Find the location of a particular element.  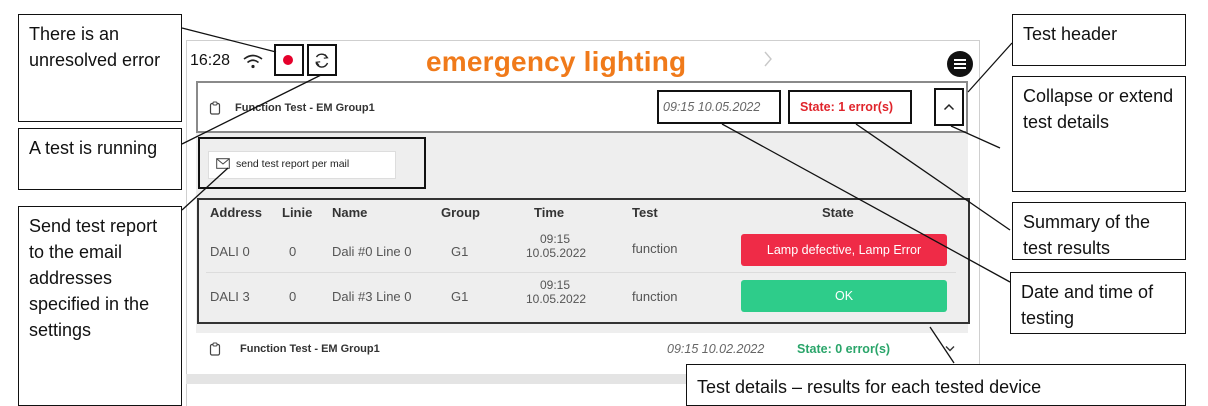

app-title: emergency lighting is located at coordinates (556, 61).